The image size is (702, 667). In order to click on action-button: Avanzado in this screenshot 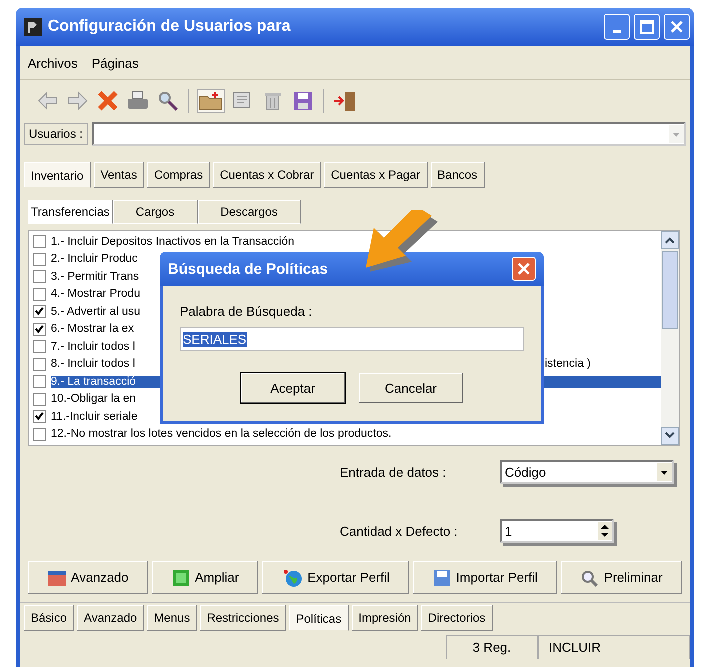, I will do `click(88, 577)`.